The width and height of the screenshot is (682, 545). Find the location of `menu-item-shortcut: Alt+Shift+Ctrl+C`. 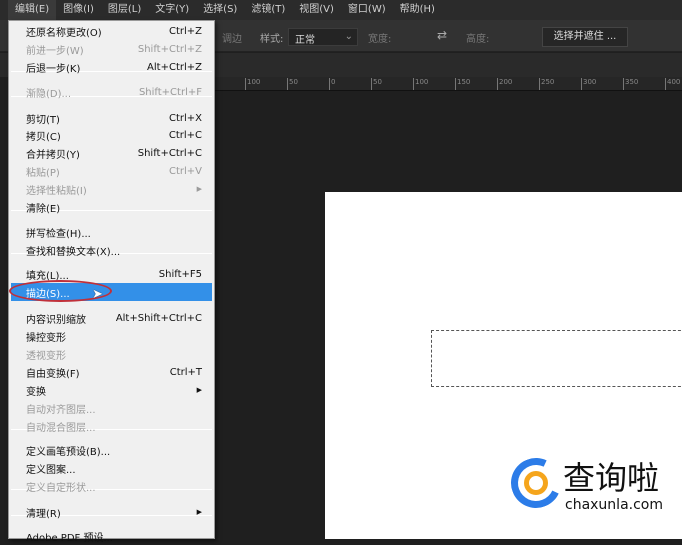

menu-item-shortcut: Alt+Shift+Ctrl+C is located at coordinates (158, 318).